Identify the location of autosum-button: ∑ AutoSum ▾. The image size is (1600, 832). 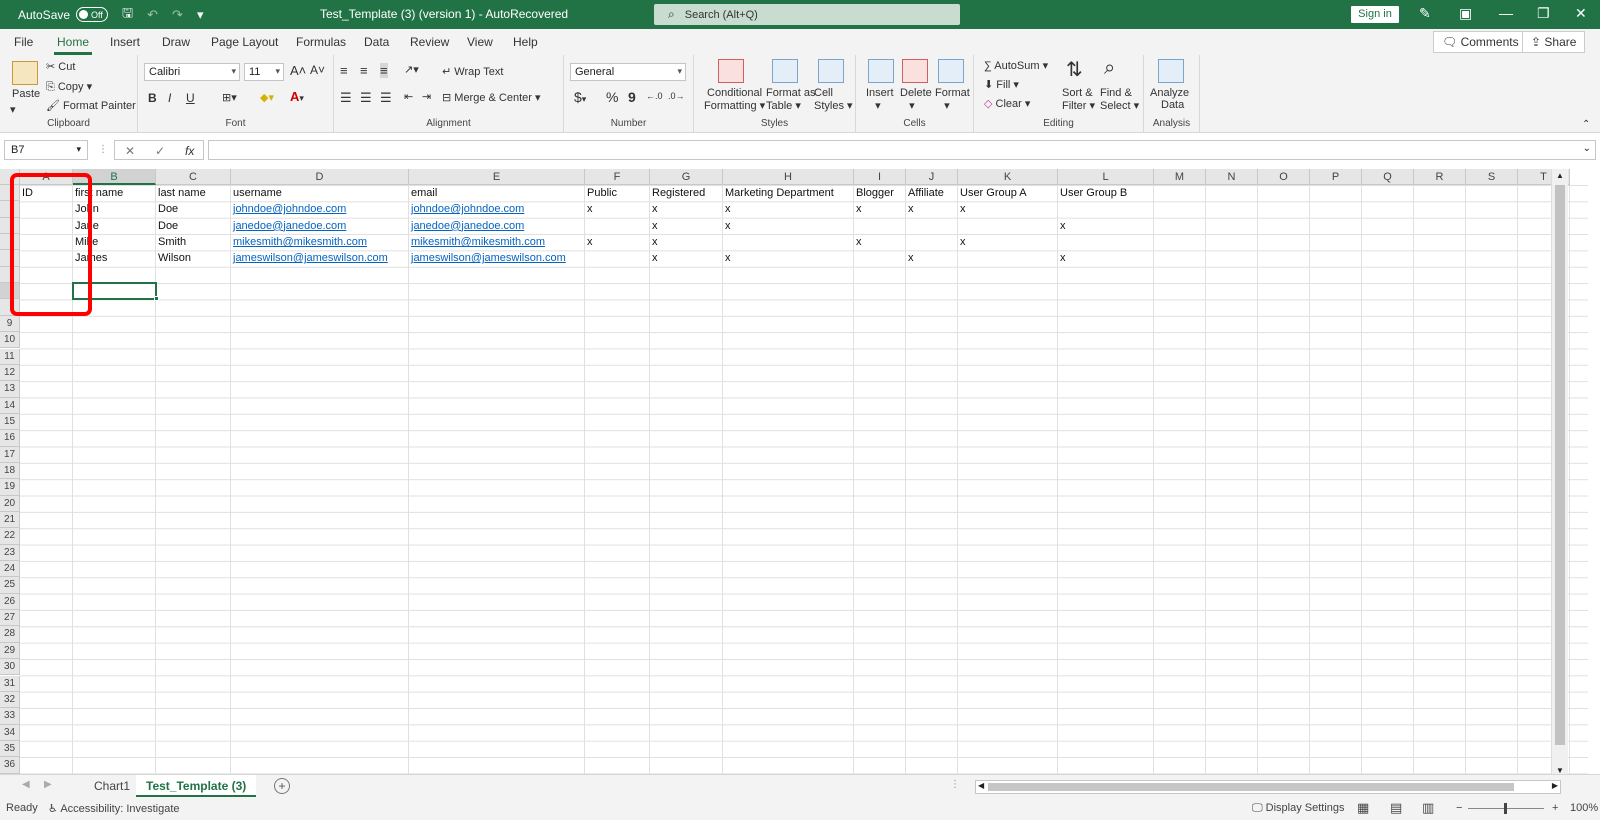
(1016, 65).